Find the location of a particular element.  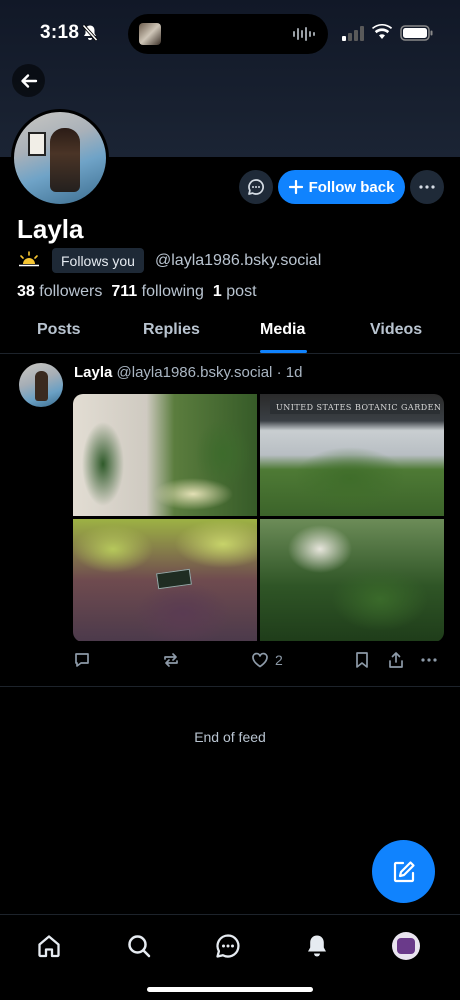

status-time: 3:18 is located at coordinates (60, 32).